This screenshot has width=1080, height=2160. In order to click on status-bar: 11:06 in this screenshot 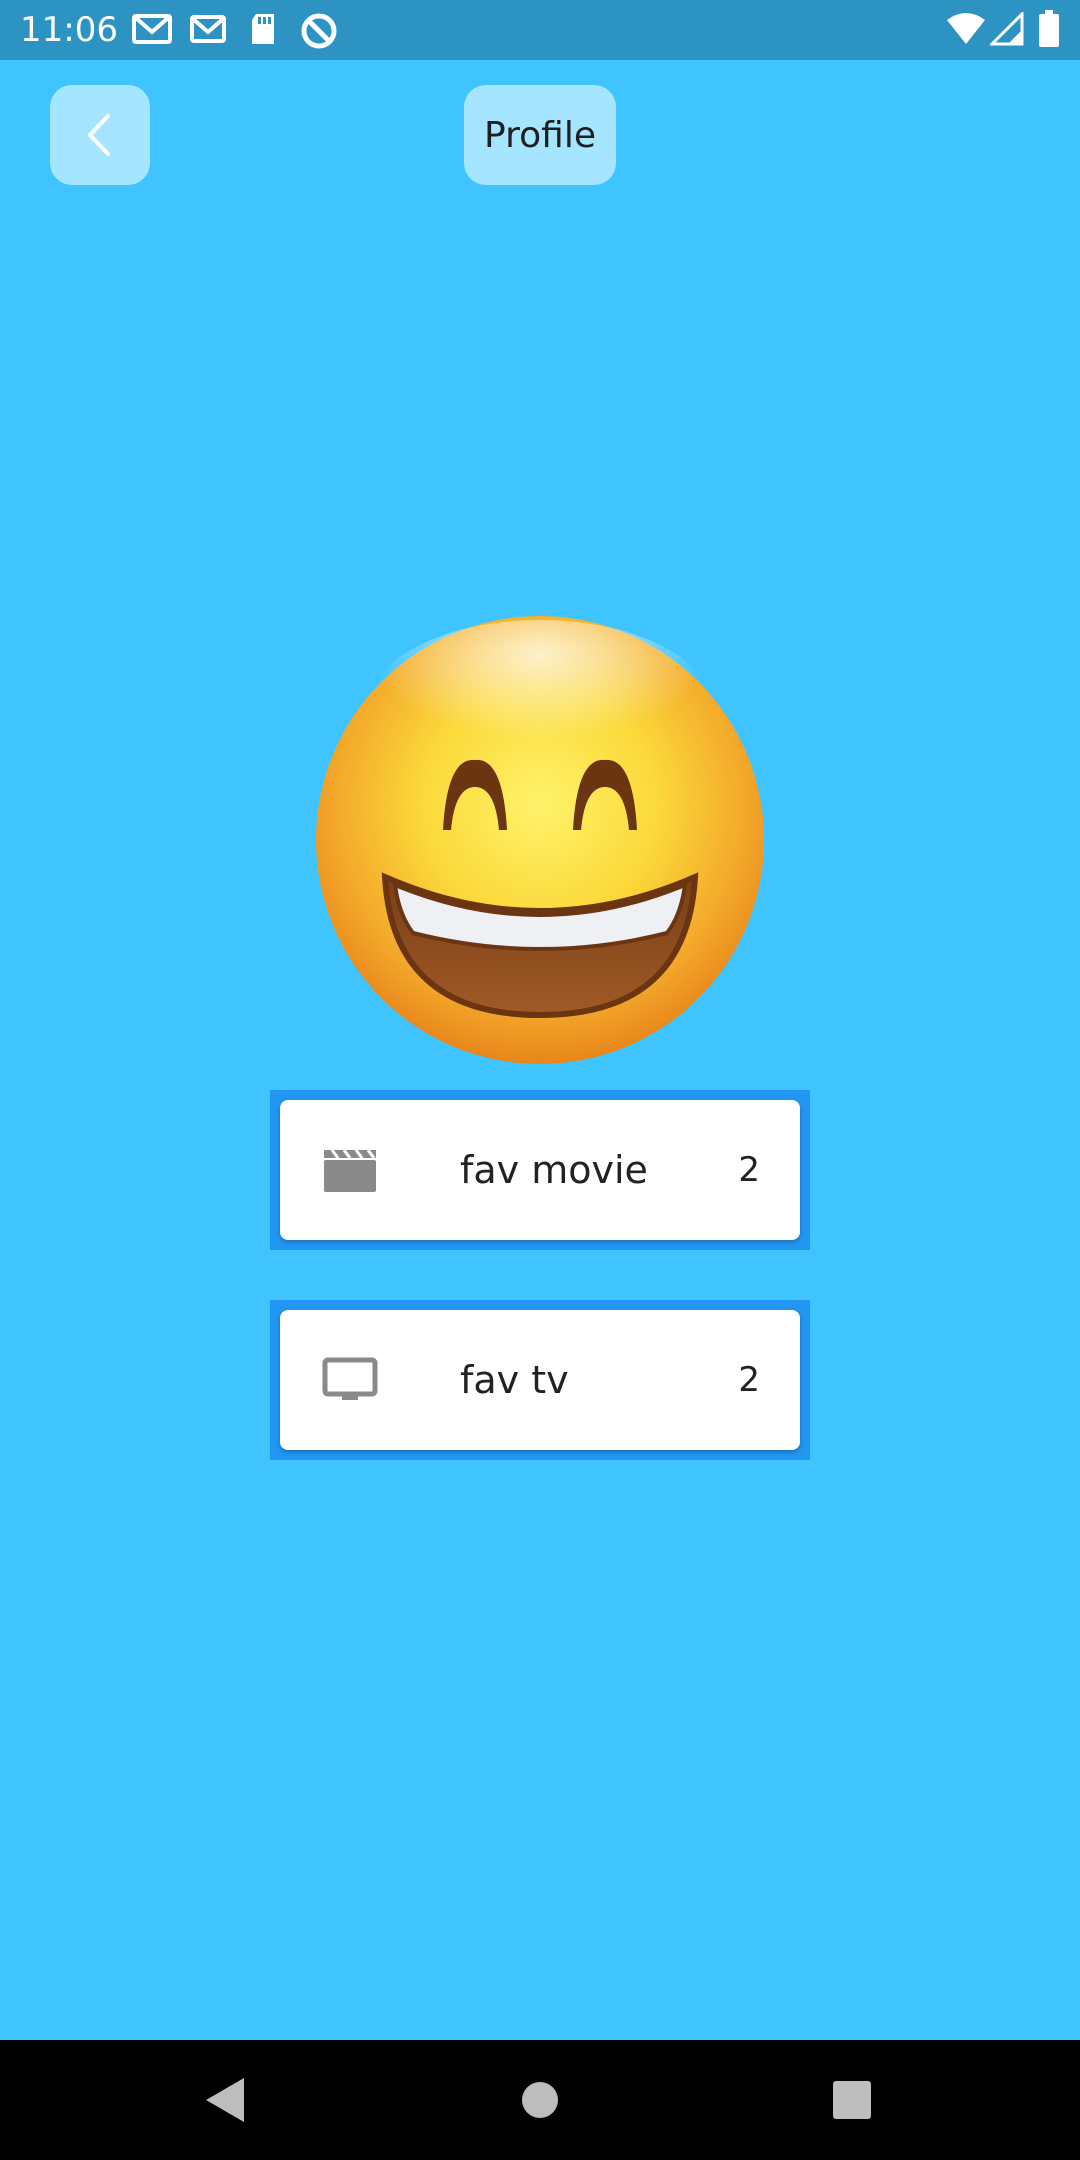, I will do `click(540, 30)`.